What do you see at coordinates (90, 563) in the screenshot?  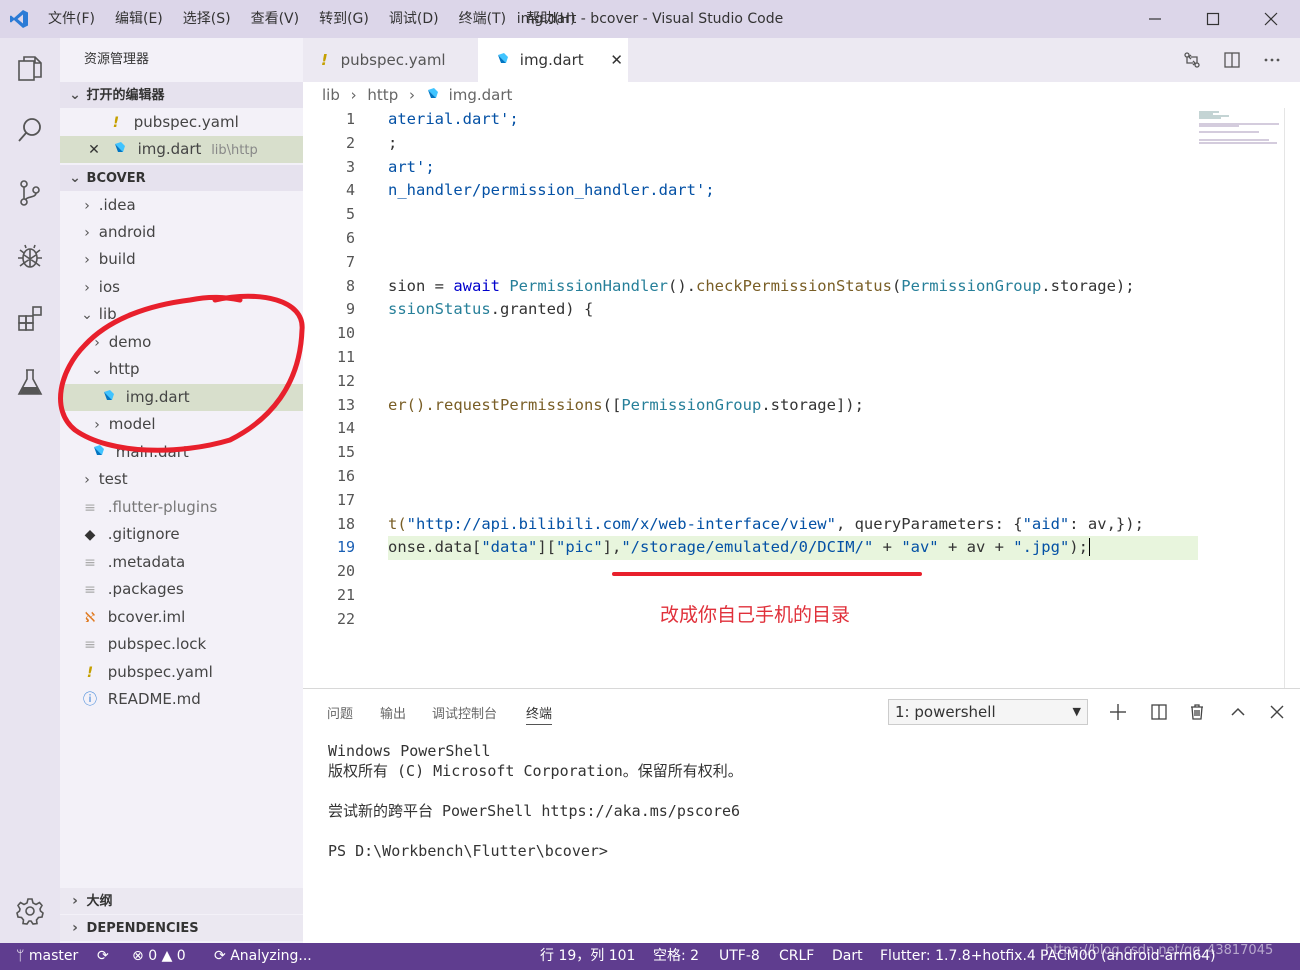 I see `text-file-icon: ≡` at bounding box center [90, 563].